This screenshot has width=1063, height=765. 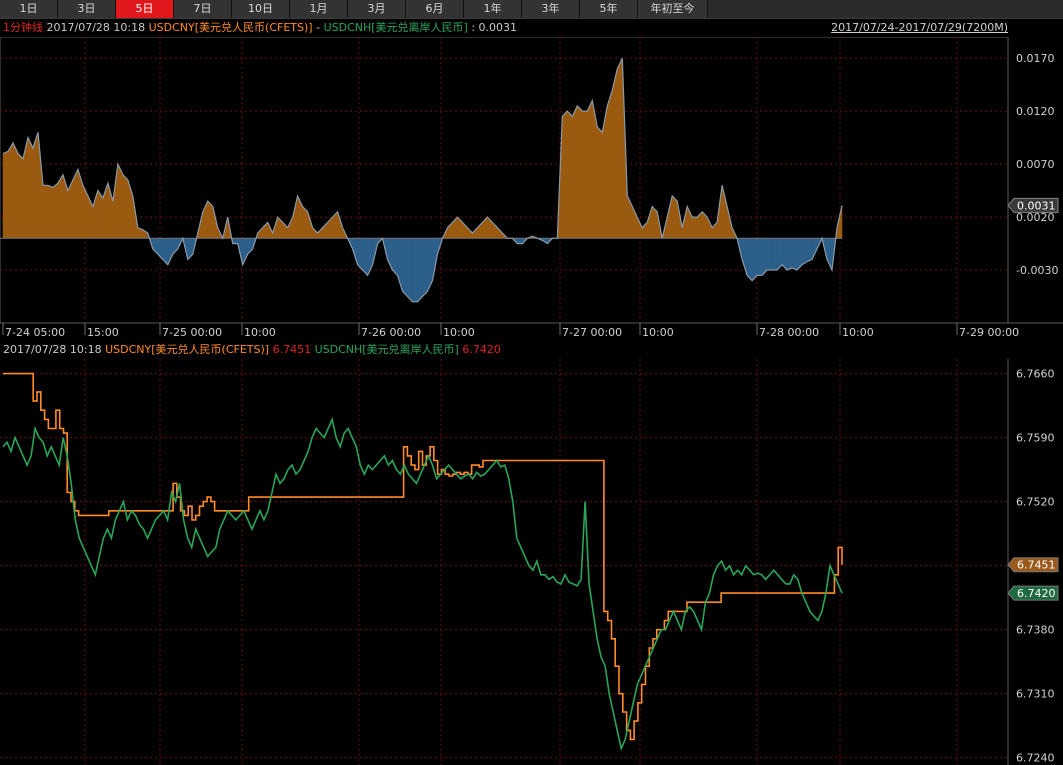 What do you see at coordinates (989, 332) in the screenshot?
I see `x-tick-label: 7-29 00:00` at bounding box center [989, 332].